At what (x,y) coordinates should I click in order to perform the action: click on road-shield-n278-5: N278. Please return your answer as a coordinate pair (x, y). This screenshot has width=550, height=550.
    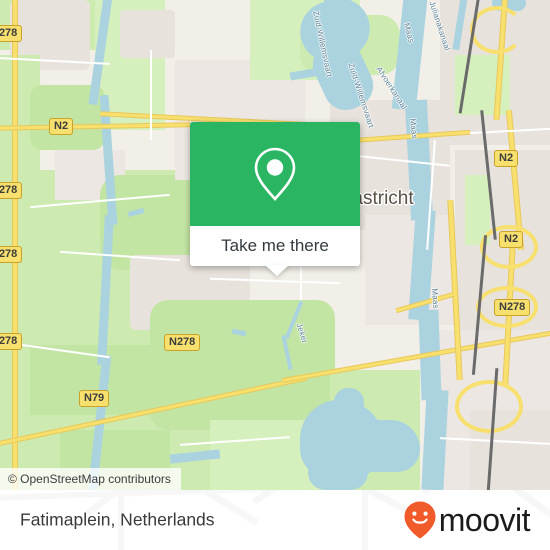
    Looking at the image, I should click on (182, 342).